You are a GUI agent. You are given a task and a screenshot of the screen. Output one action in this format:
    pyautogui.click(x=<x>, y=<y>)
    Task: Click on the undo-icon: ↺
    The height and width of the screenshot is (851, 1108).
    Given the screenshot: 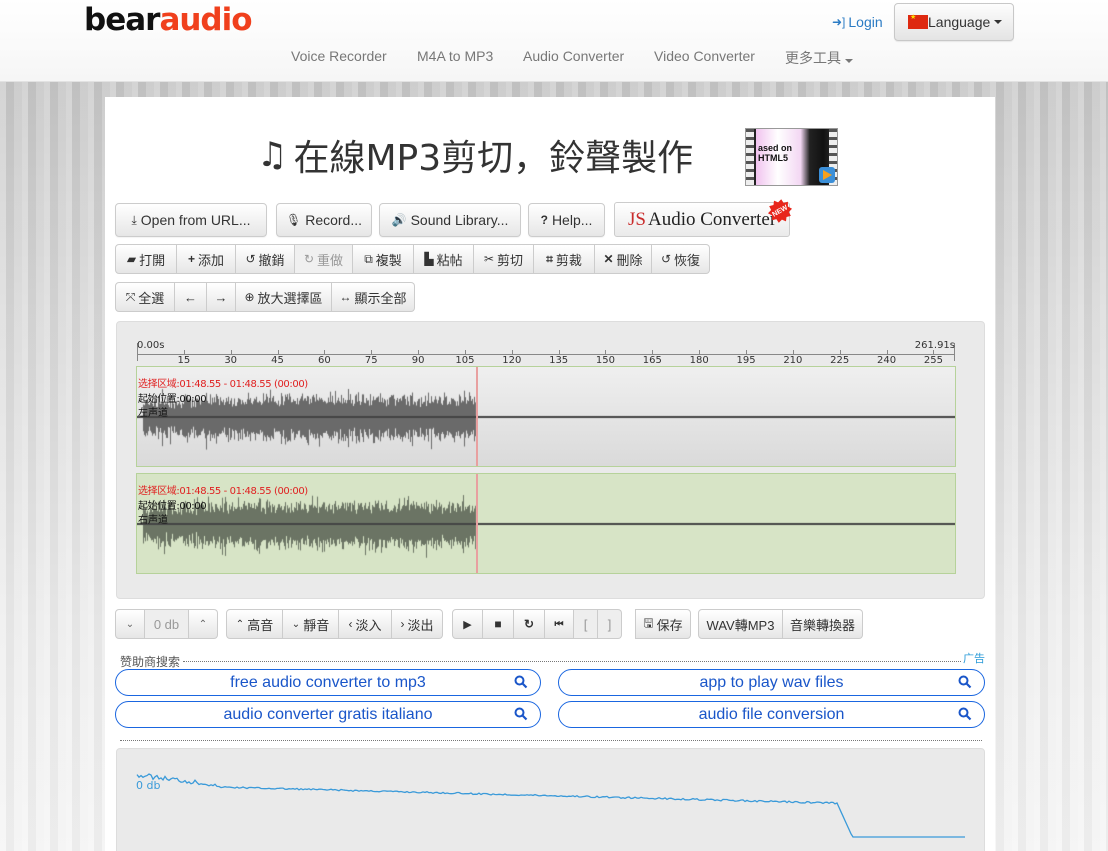 What is the action you would take?
    pyautogui.click(x=250, y=259)
    